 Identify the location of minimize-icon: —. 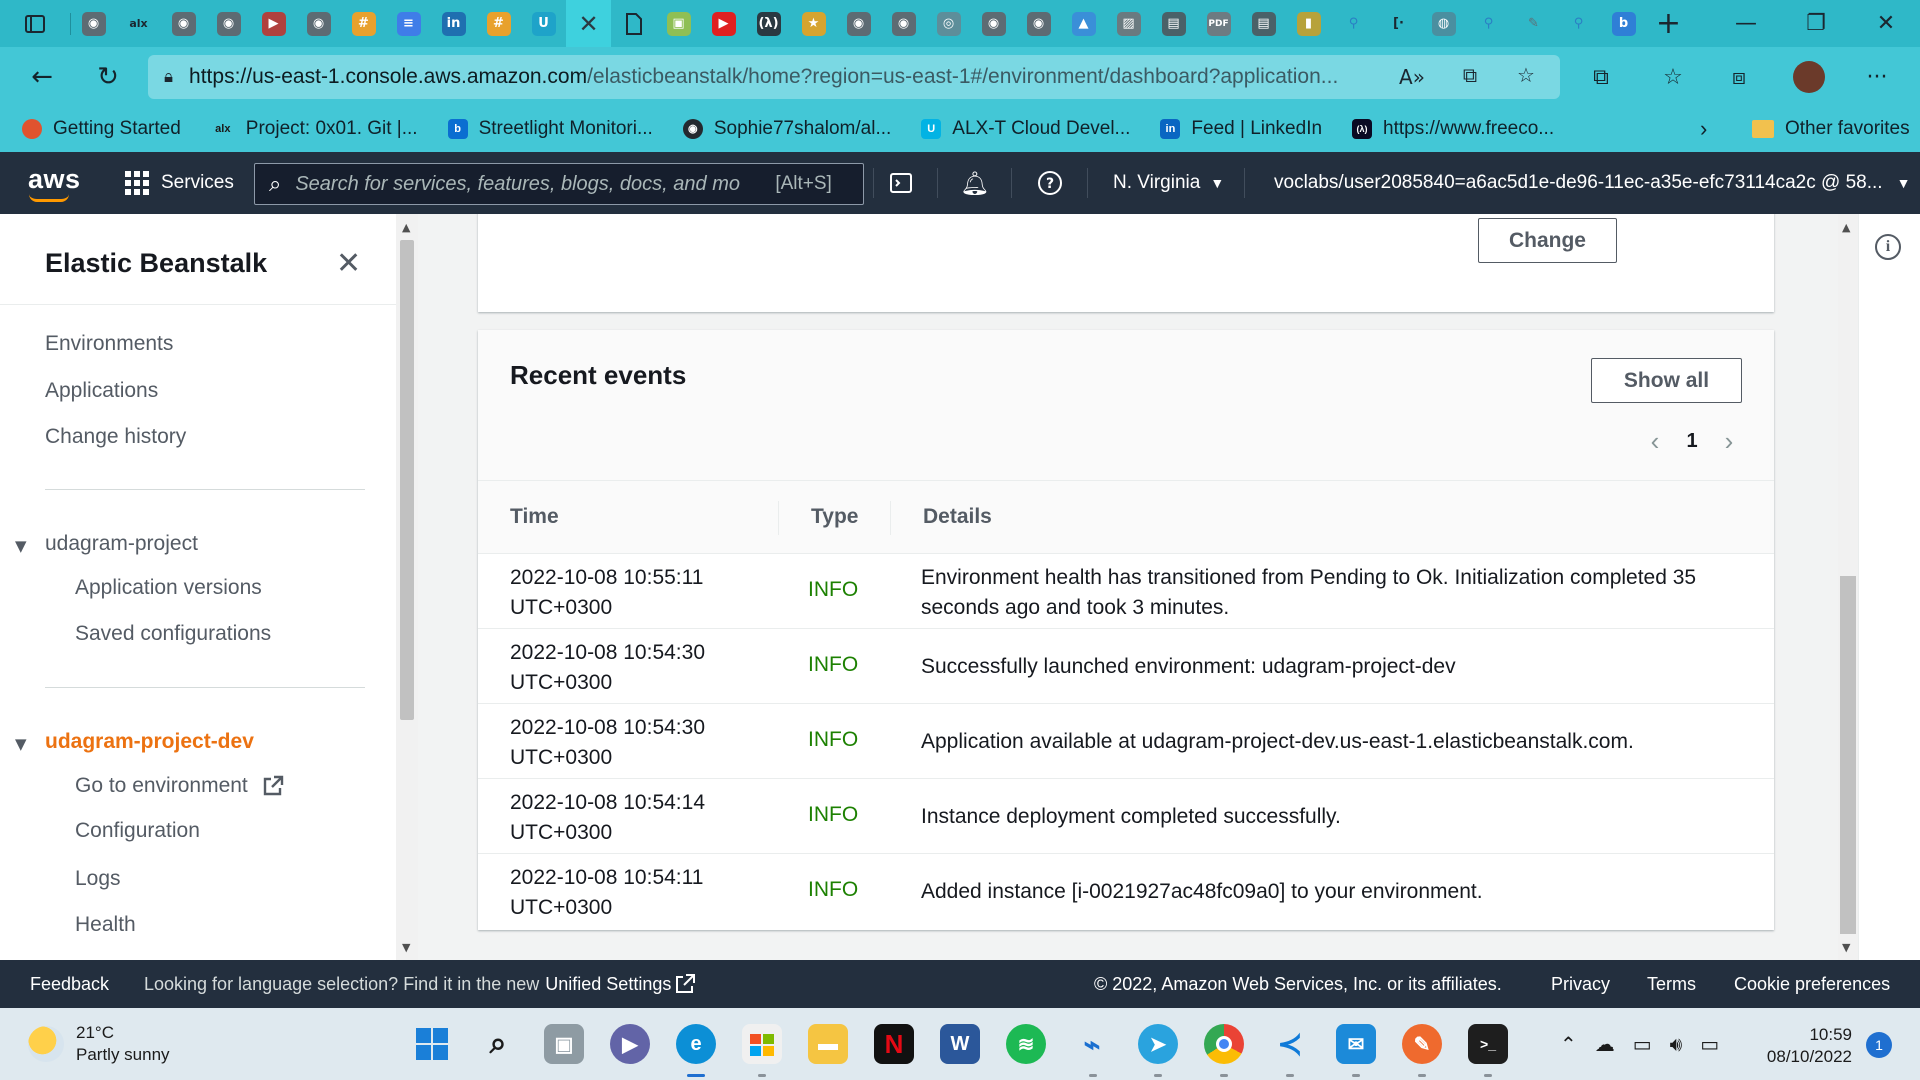
(1746, 23).